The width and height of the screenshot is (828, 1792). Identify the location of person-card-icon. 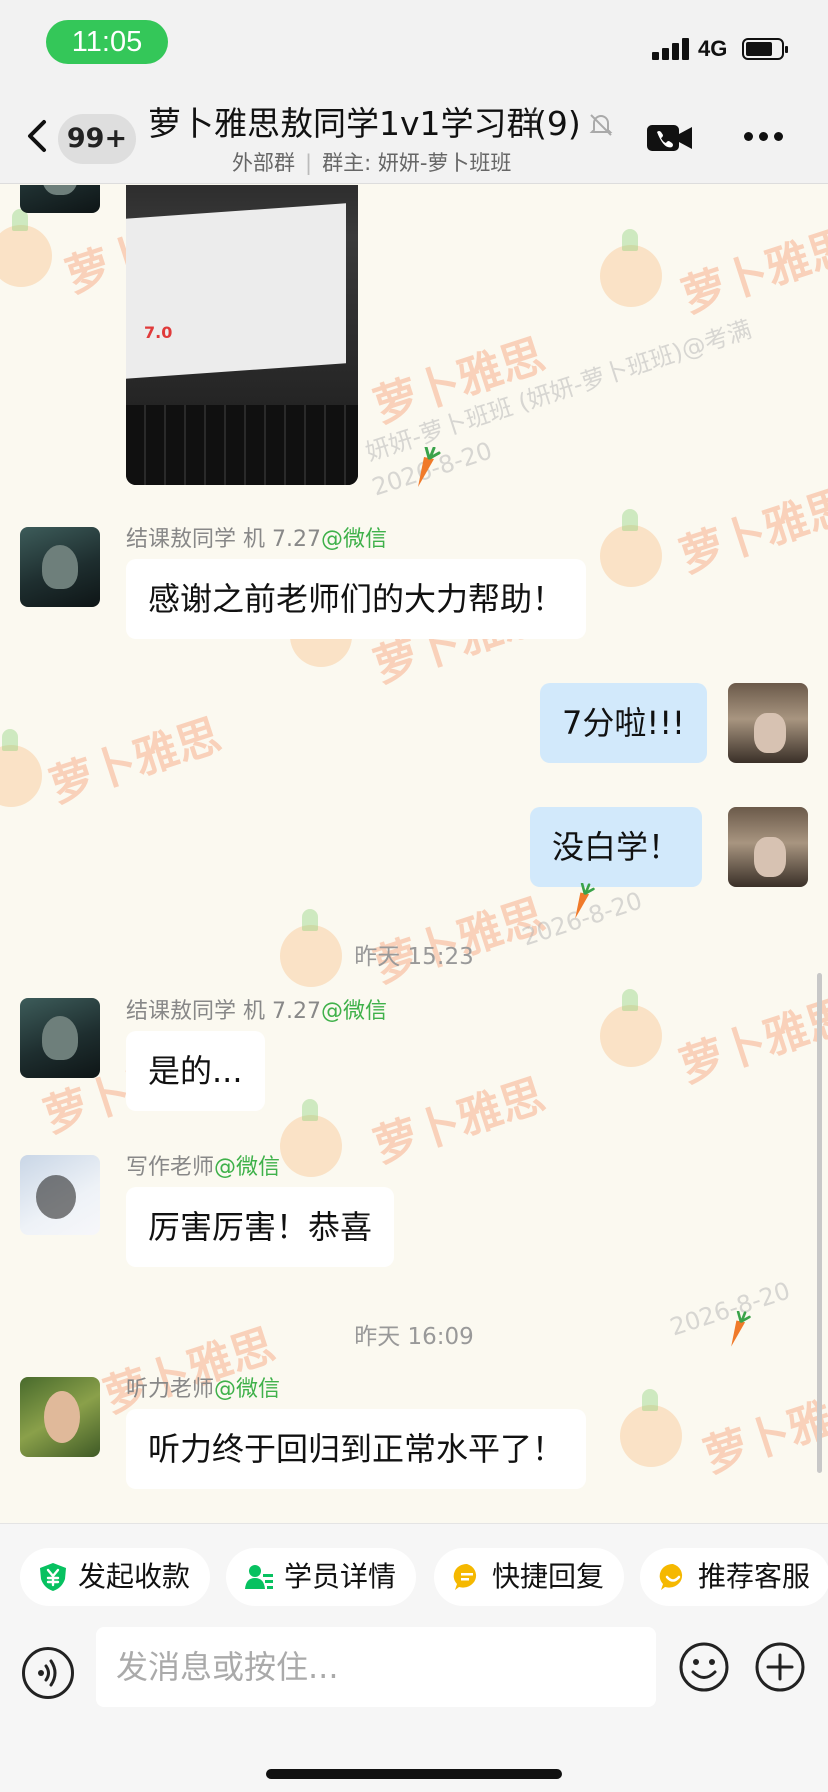
(259, 1577).